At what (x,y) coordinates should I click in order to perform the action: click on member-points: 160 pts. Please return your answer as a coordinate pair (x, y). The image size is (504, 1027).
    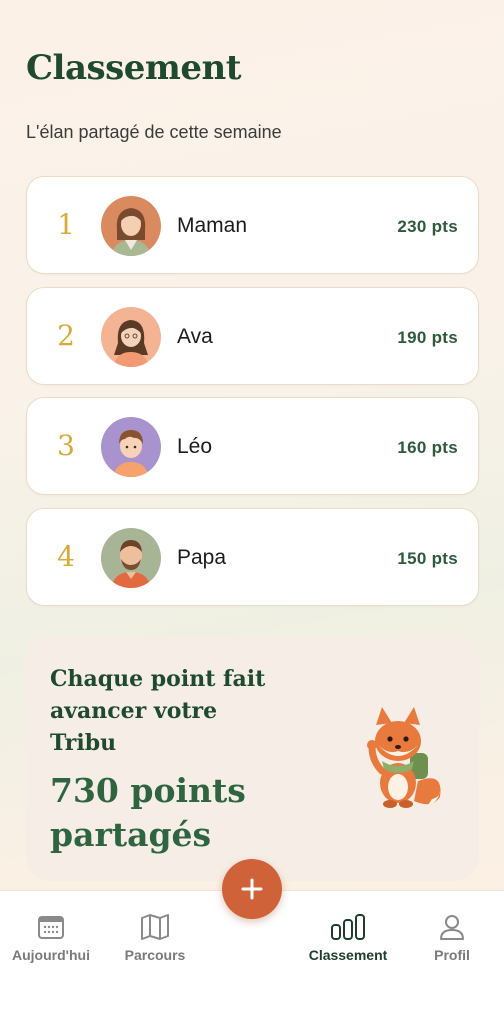
    Looking at the image, I should click on (427, 447).